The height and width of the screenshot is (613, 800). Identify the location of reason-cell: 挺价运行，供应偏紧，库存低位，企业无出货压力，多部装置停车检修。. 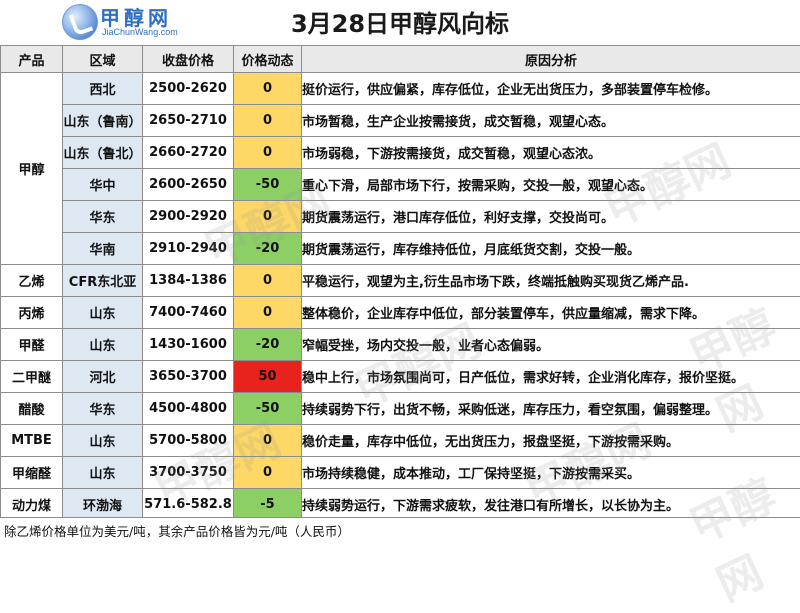
(551, 89).